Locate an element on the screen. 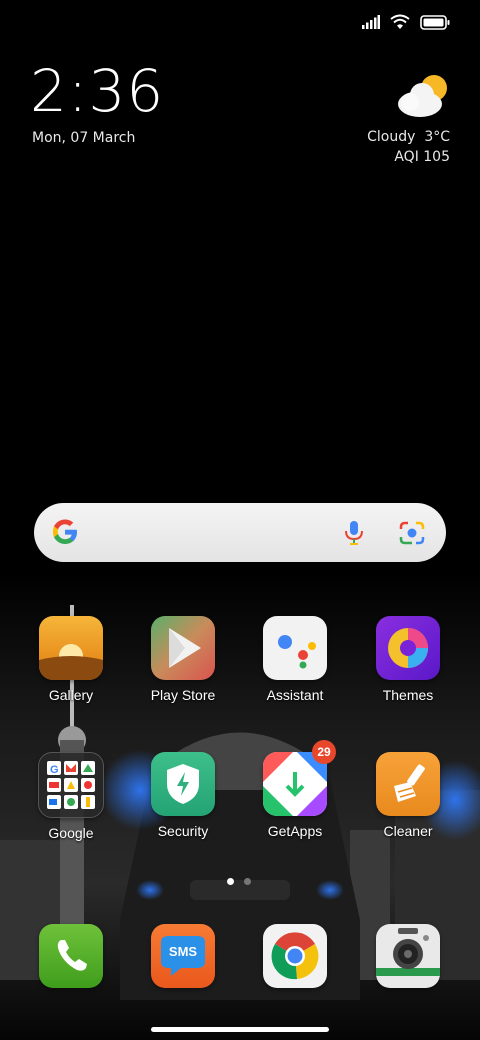  app-gallery: Gallery is located at coordinates (71, 659).